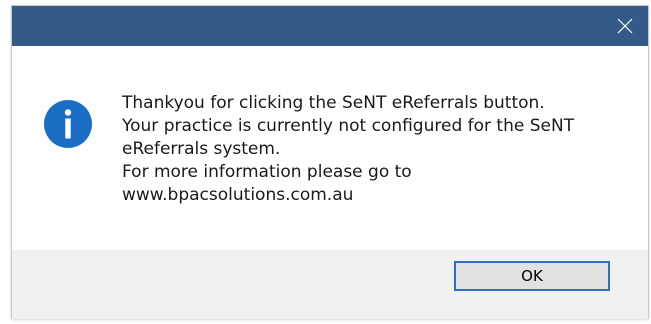 The image size is (651, 324). What do you see at coordinates (267, 172) in the screenshot?
I see `message-line: For more information please go to` at bounding box center [267, 172].